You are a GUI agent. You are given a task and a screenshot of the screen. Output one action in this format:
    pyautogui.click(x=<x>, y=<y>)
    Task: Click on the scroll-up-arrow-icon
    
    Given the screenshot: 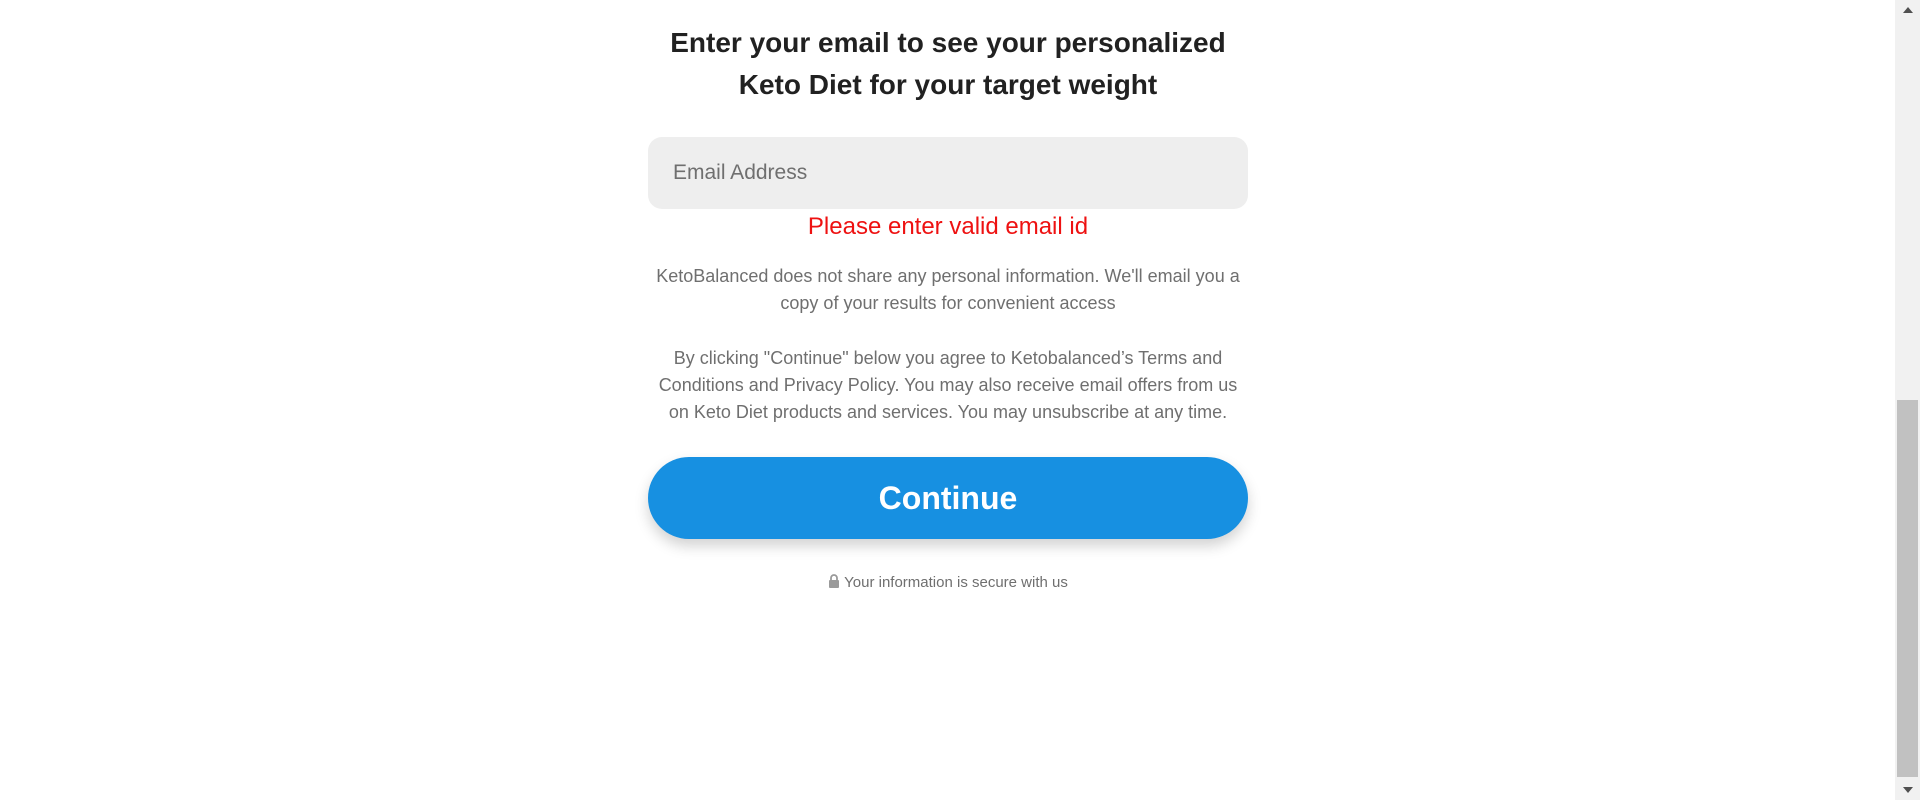 What is the action you would take?
    pyautogui.click(x=1907, y=10)
    